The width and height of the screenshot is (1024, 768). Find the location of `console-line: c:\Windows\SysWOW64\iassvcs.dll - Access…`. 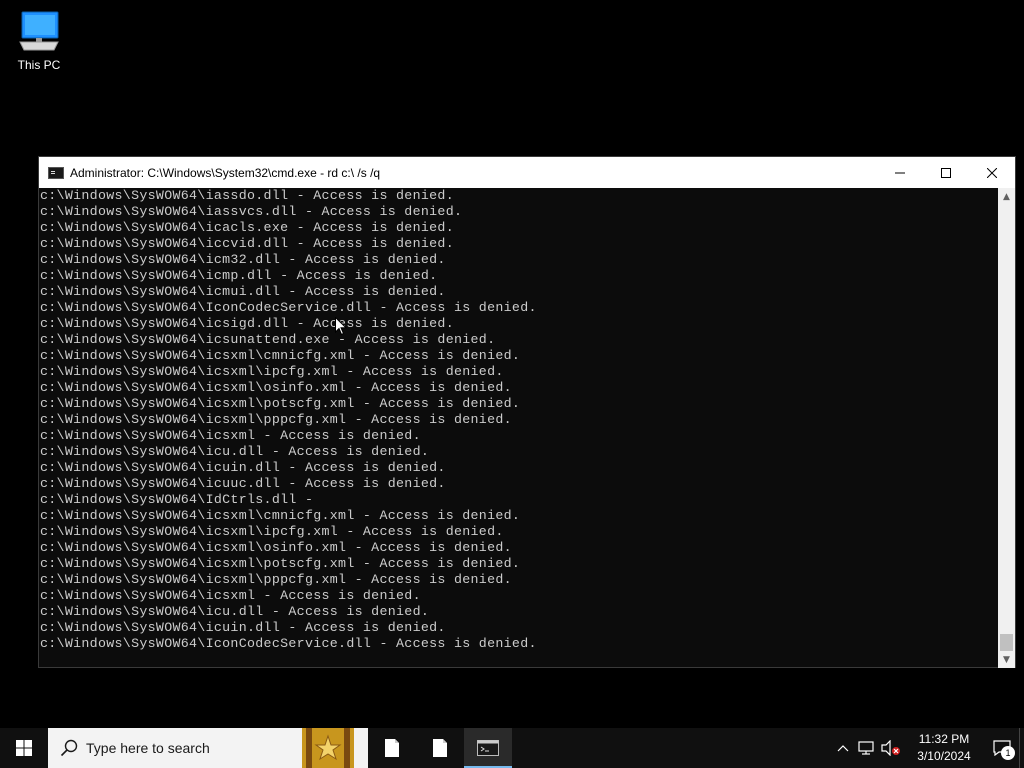

console-line: c:\Windows\SysWOW64\iassvcs.dll - Access… is located at coordinates (251, 211).